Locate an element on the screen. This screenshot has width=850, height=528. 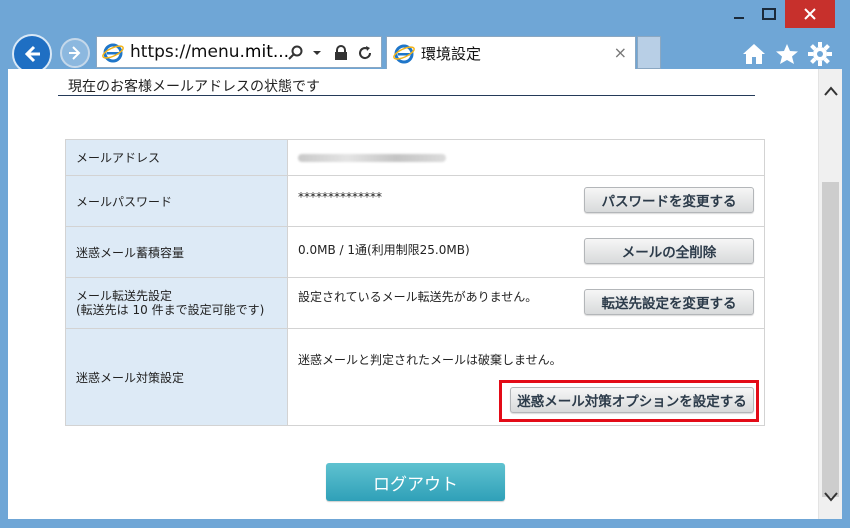
minimize-icon is located at coordinates (739, 18).